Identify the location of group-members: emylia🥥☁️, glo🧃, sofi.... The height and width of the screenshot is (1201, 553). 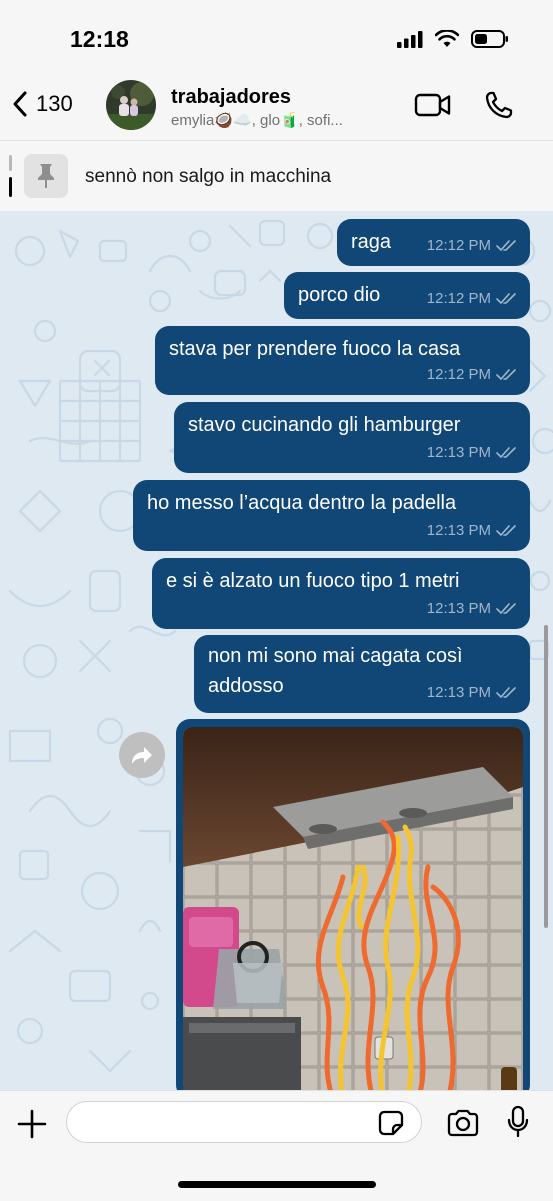
(257, 120).